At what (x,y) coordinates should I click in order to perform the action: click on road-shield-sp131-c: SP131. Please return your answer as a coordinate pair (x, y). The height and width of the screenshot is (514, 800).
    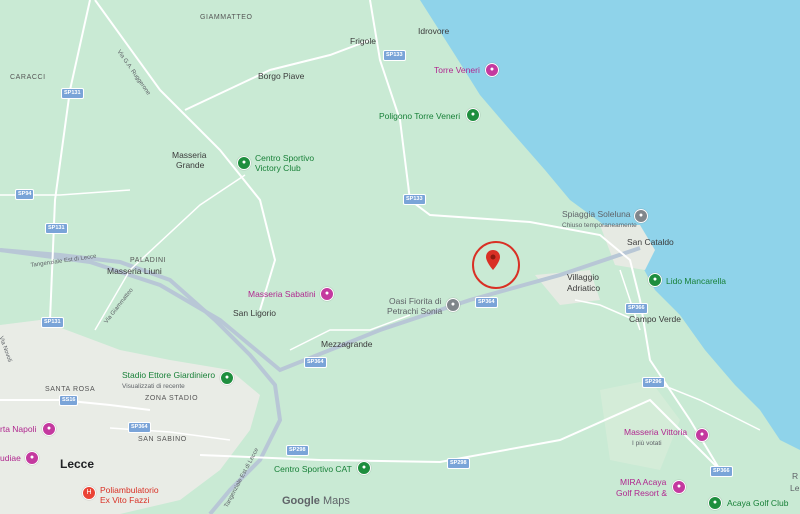
    Looking at the image, I should click on (52, 322).